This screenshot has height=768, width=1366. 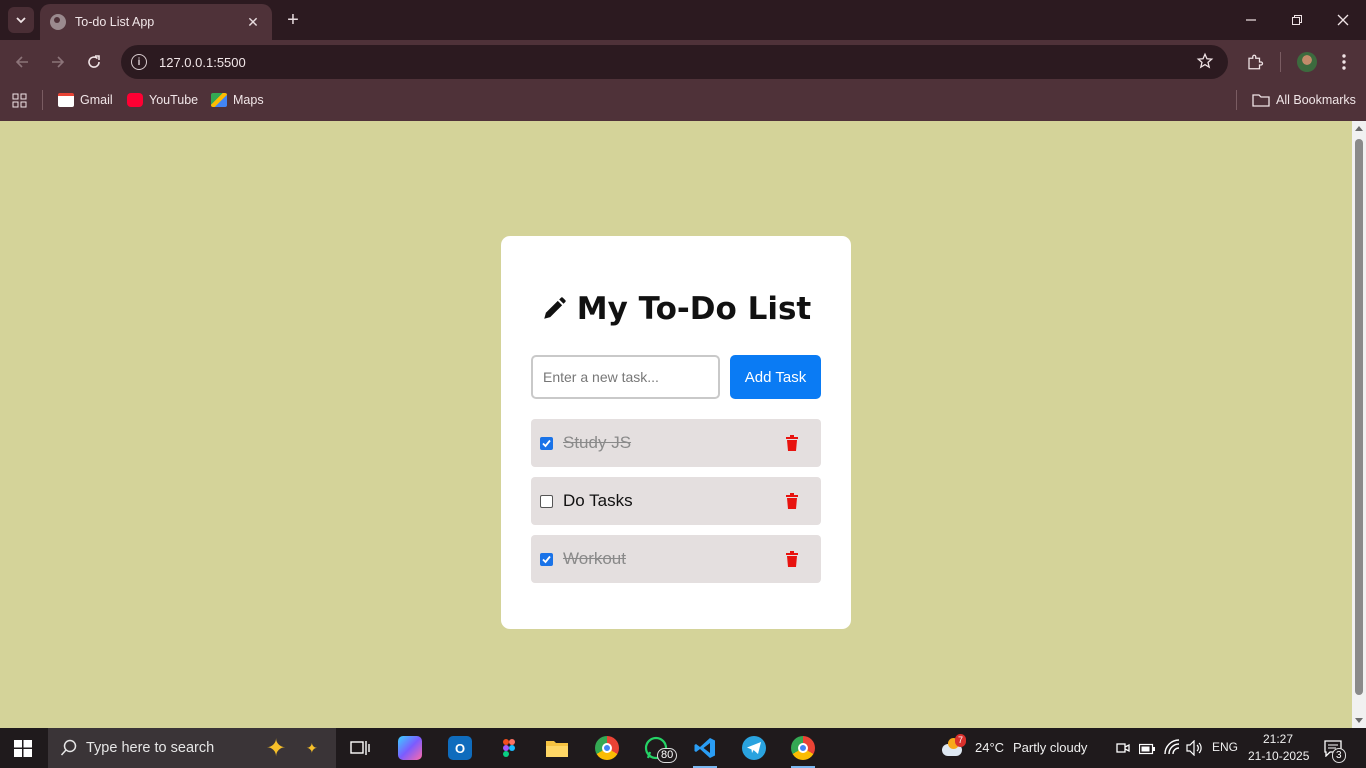 I want to click on close-window-button, so click(x=1343, y=20).